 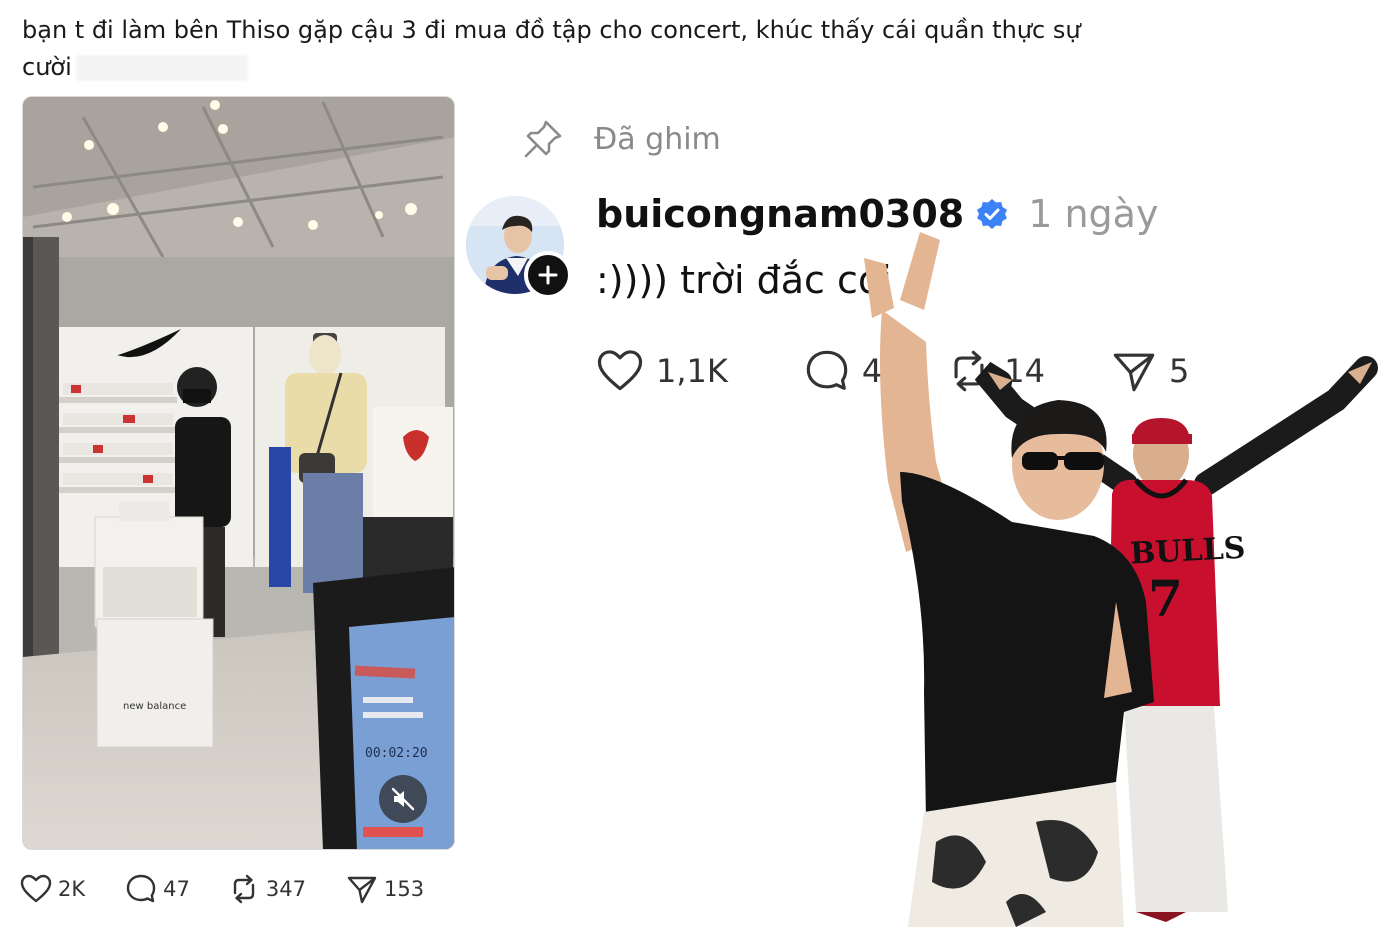 I want to click on jersey-team-text: BULLS, so click(x=1187, y=551).